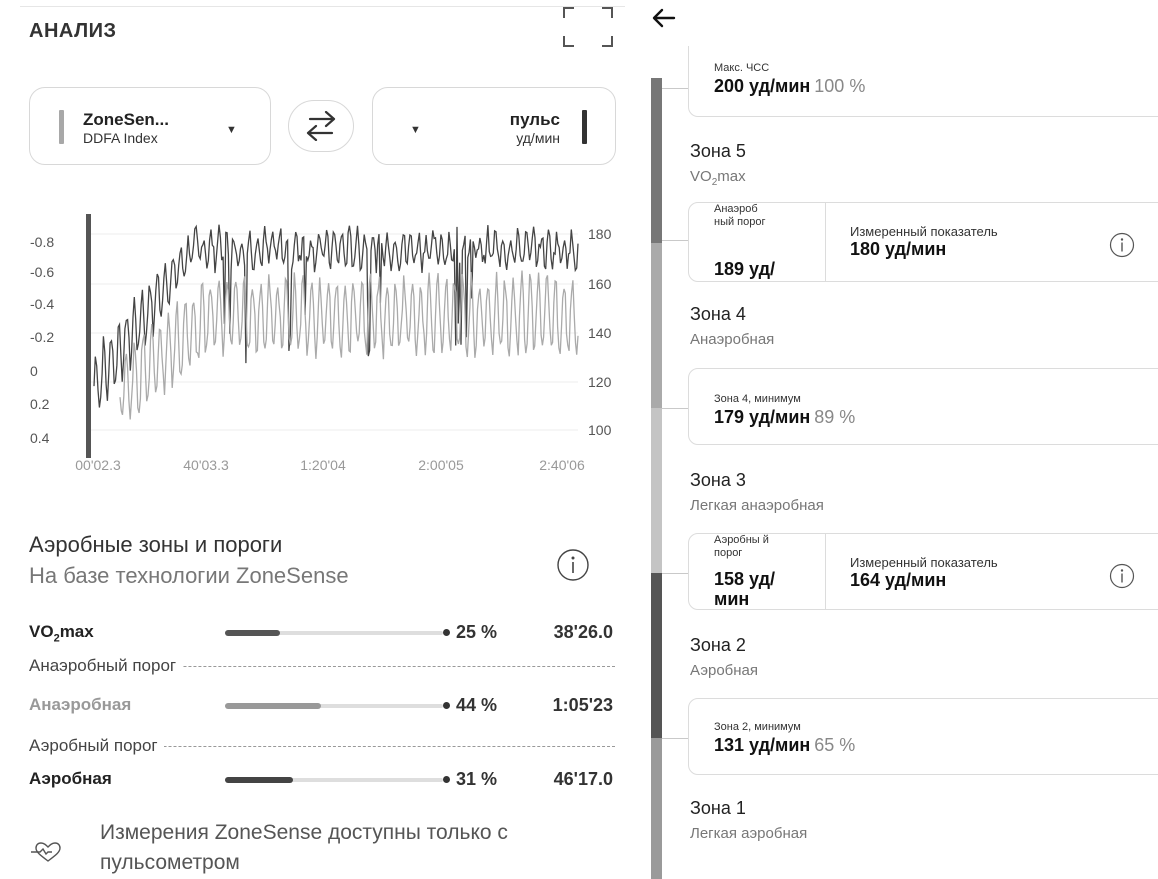  Describe the element at coordinates (740, 215) in the screenshot. I see `threshold-label: Анаэроб ный порог` at that location.